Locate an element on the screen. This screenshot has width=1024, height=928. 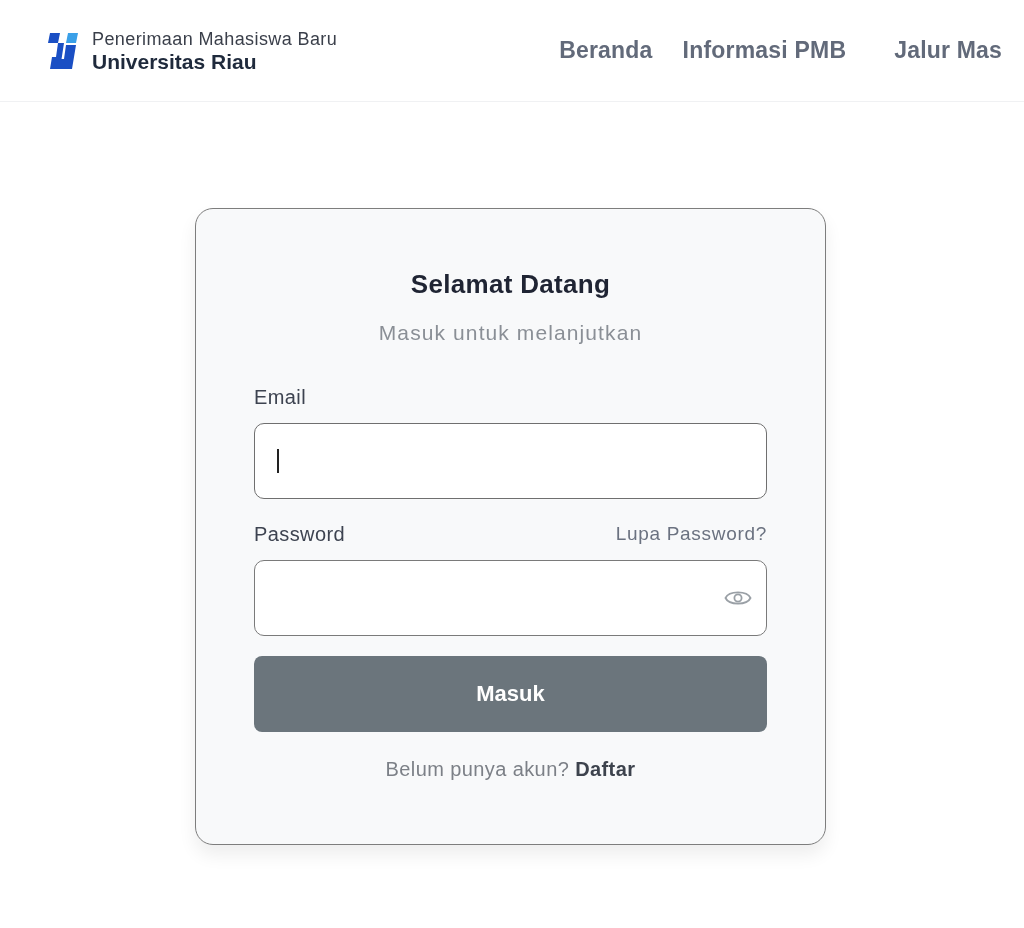
brand-title: Universitas Riau is located at coordinates (175, 61).